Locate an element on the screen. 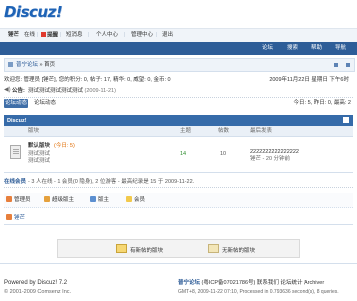 The image size is (357, 301). current-datetime: 2009年11月22日 星期日 下午6时 is located at coordinates (309, 80).